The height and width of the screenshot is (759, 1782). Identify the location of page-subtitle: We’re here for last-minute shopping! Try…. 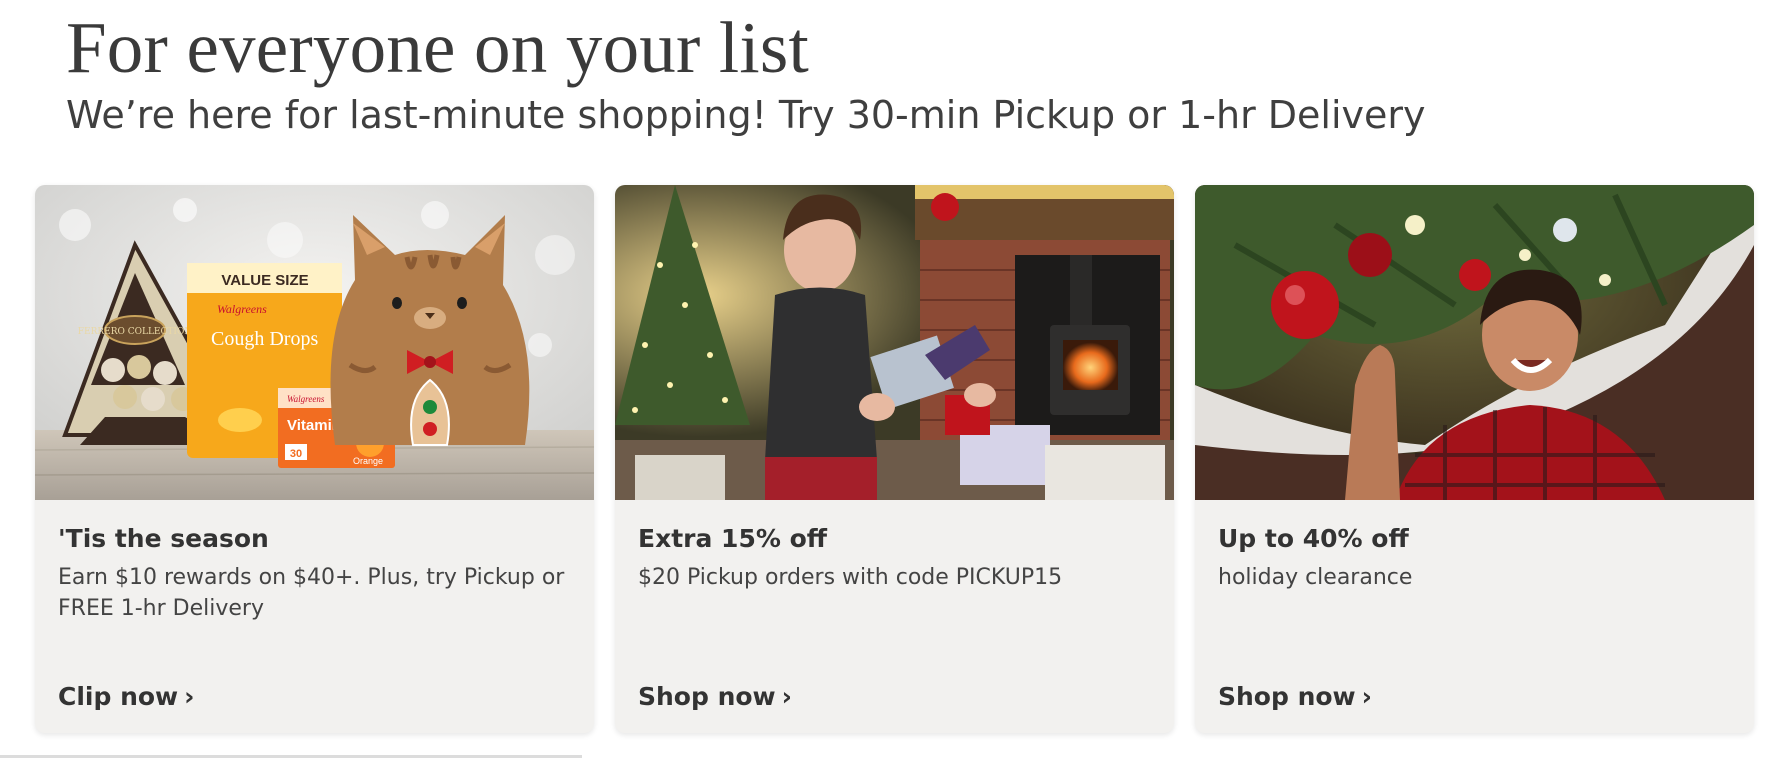
(746, 115).